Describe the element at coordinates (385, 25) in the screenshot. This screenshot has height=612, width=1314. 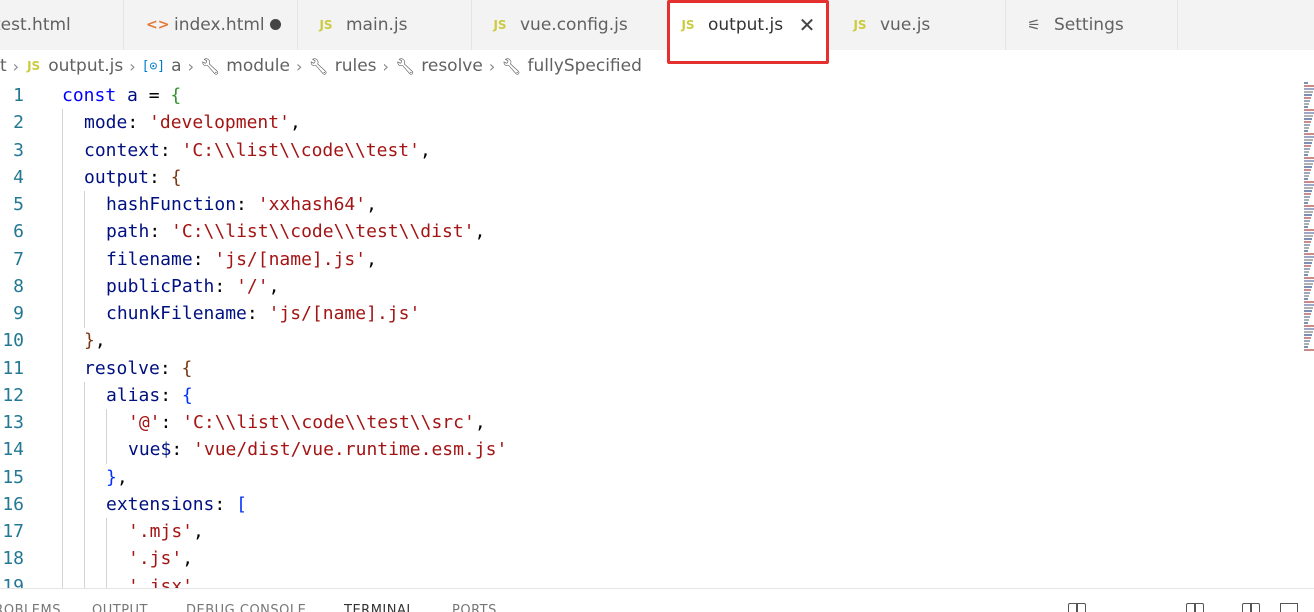
I see `tab-main-js: JS main.js` at that location.